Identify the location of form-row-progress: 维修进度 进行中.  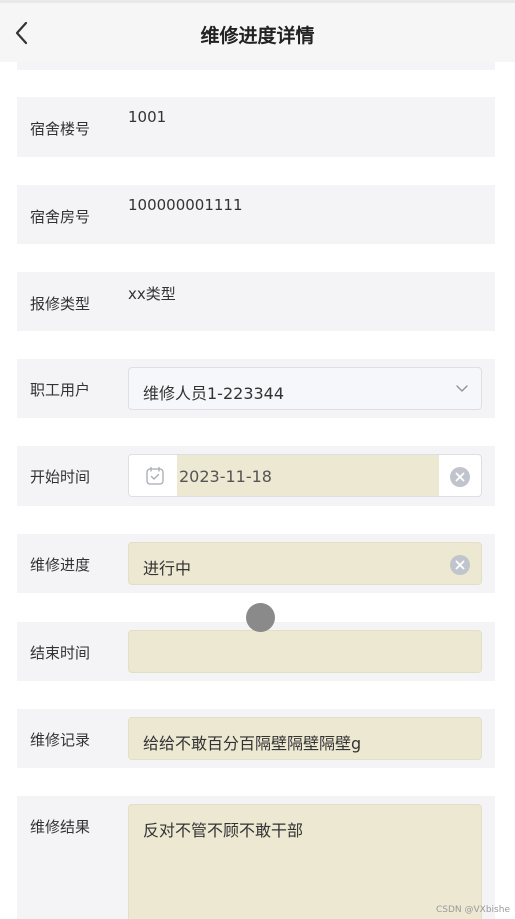
(256, 563).